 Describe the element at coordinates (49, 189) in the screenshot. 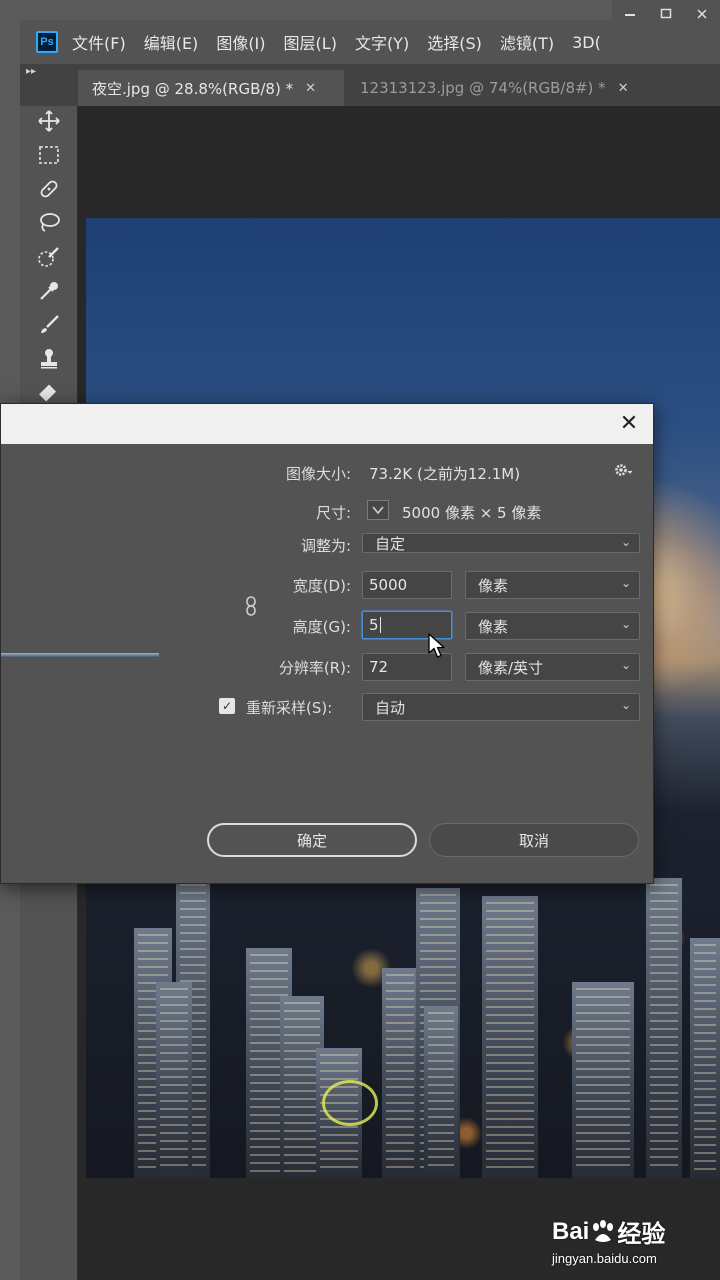

I see `healing-icon` at that location.